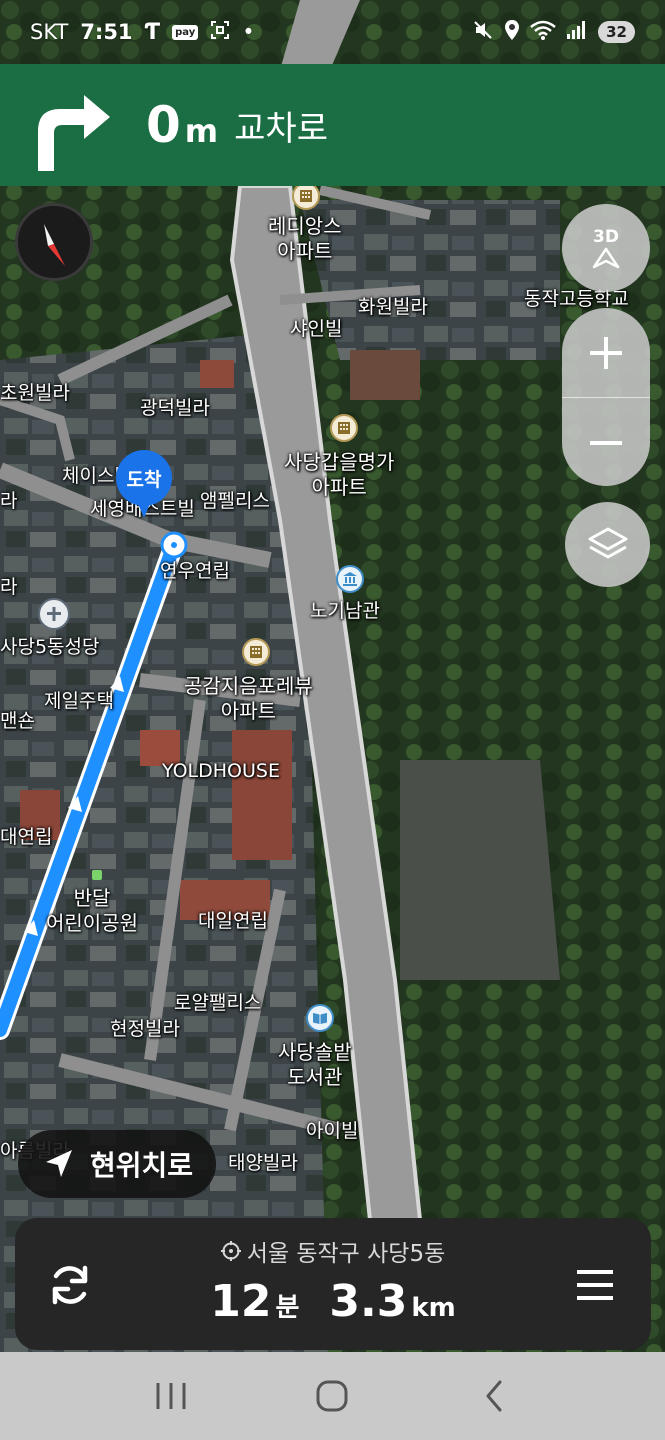 The width and height of the screenshot is (665, 1440). I want to click on route-stats: 12 분 3.3 km, so click(333, 1301).